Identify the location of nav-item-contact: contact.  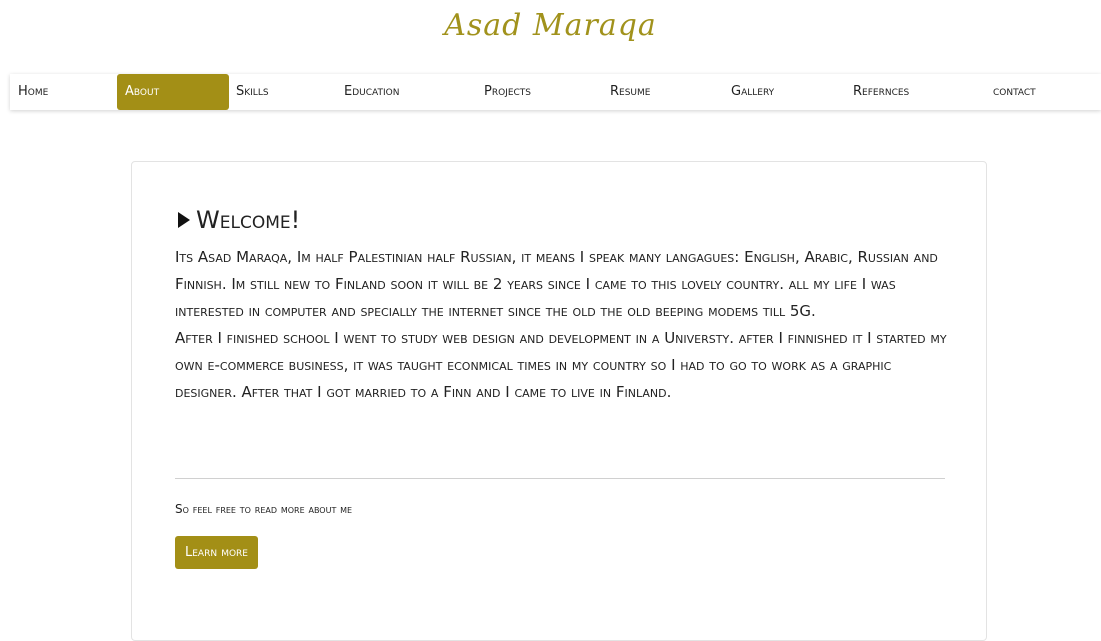
(1014, 92).